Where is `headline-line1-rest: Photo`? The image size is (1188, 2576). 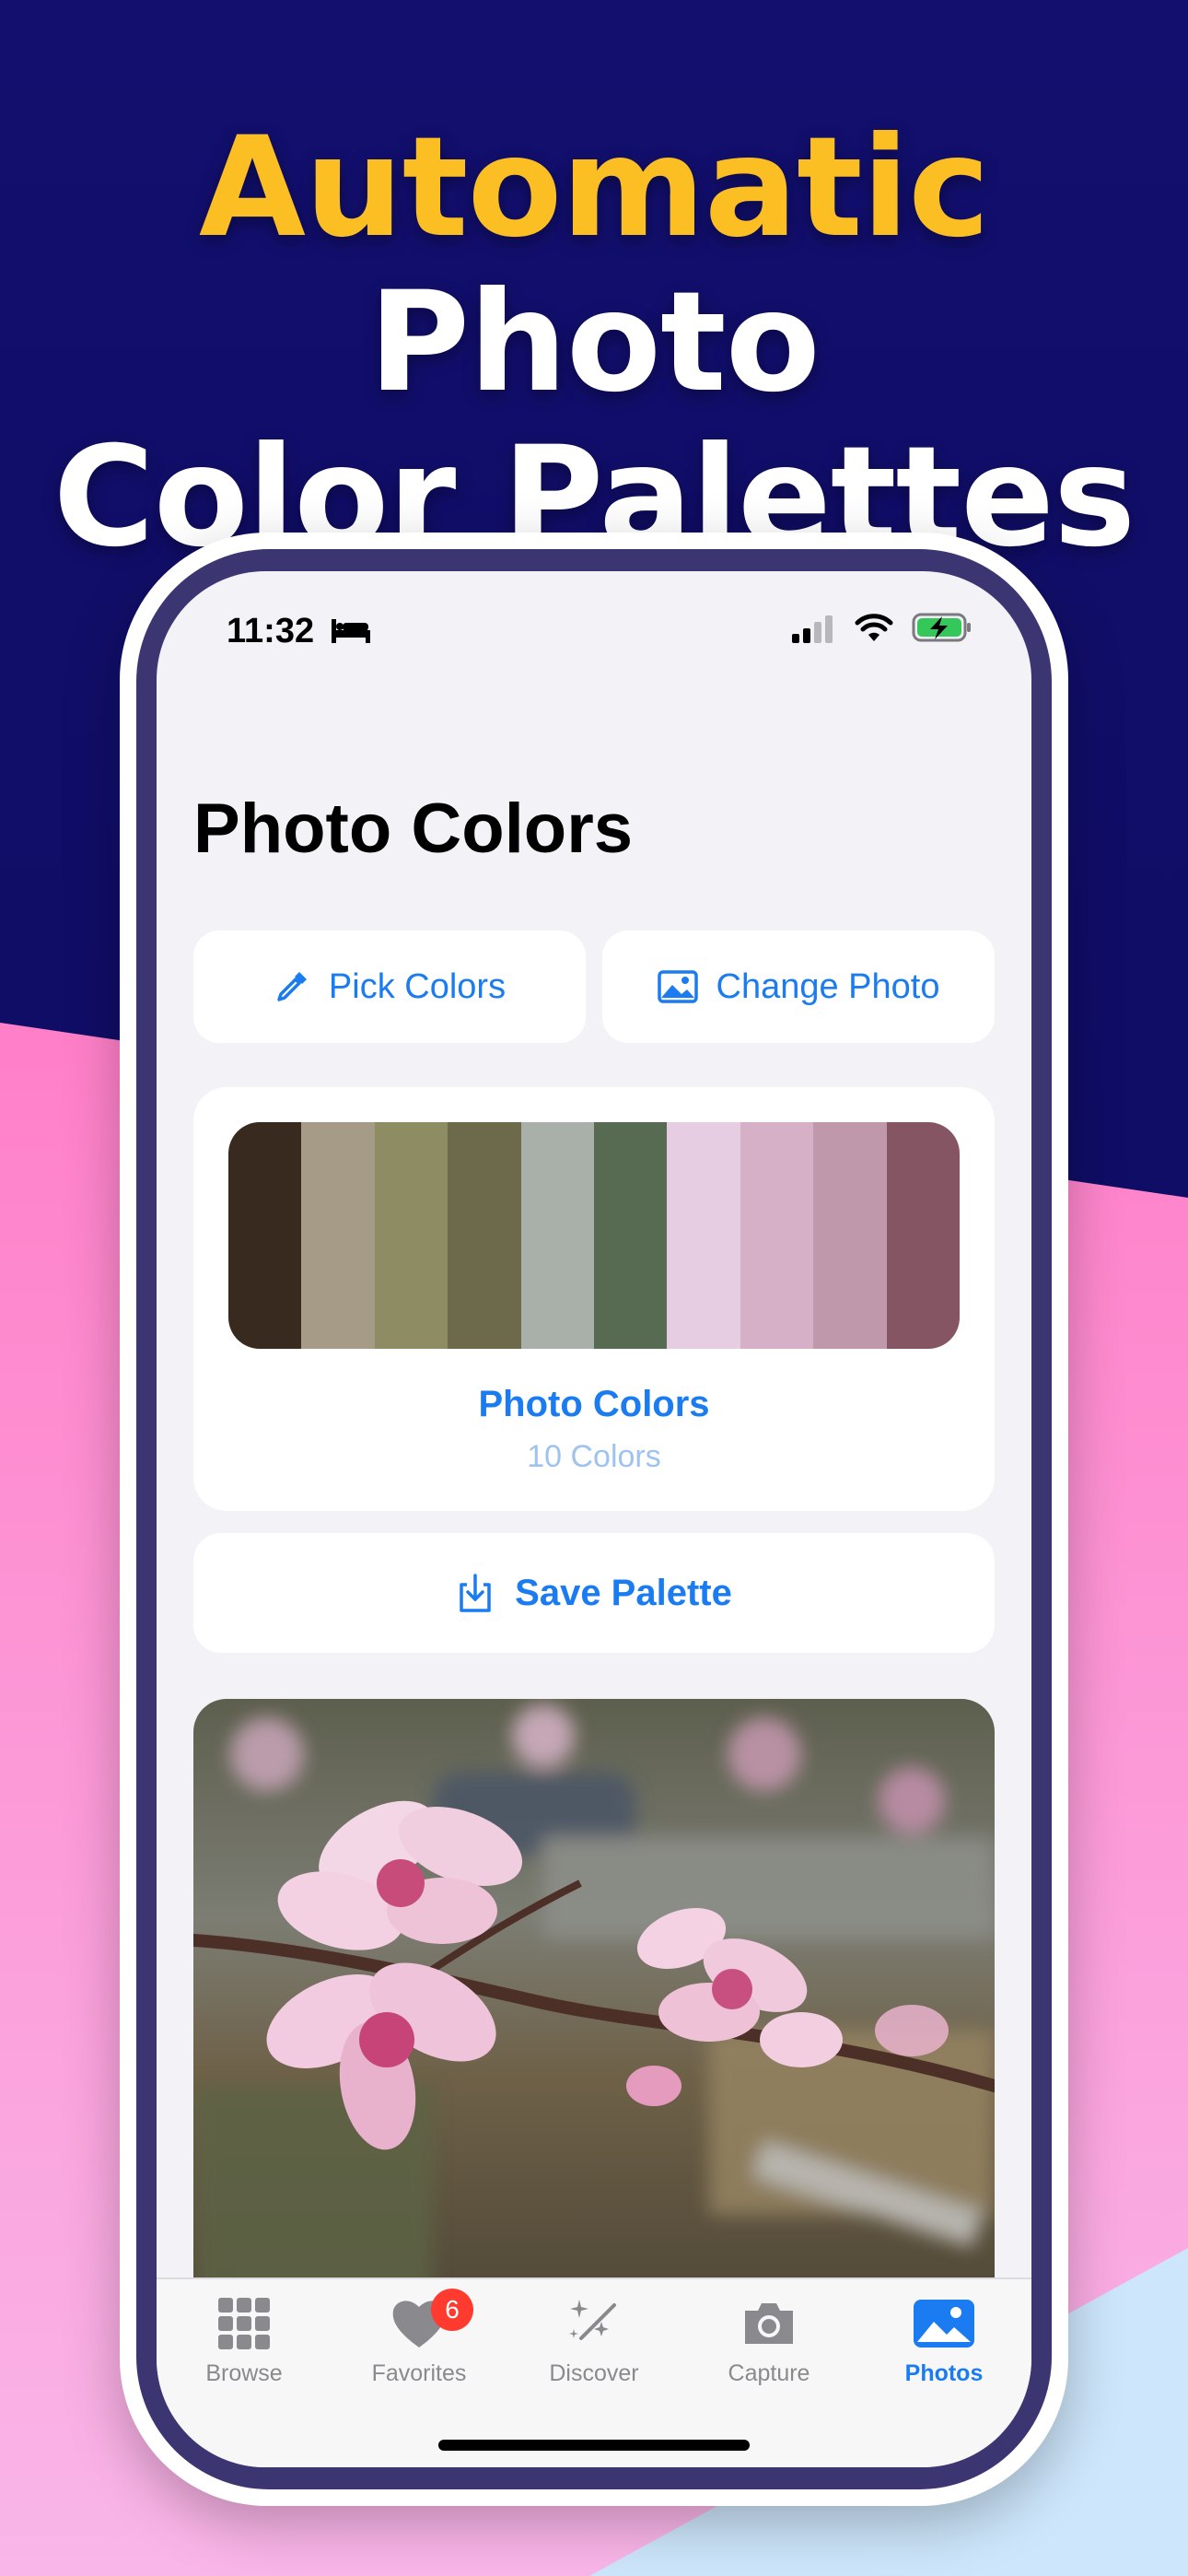 headline-line1-rest: Photo is located at coordinates (594, 343).